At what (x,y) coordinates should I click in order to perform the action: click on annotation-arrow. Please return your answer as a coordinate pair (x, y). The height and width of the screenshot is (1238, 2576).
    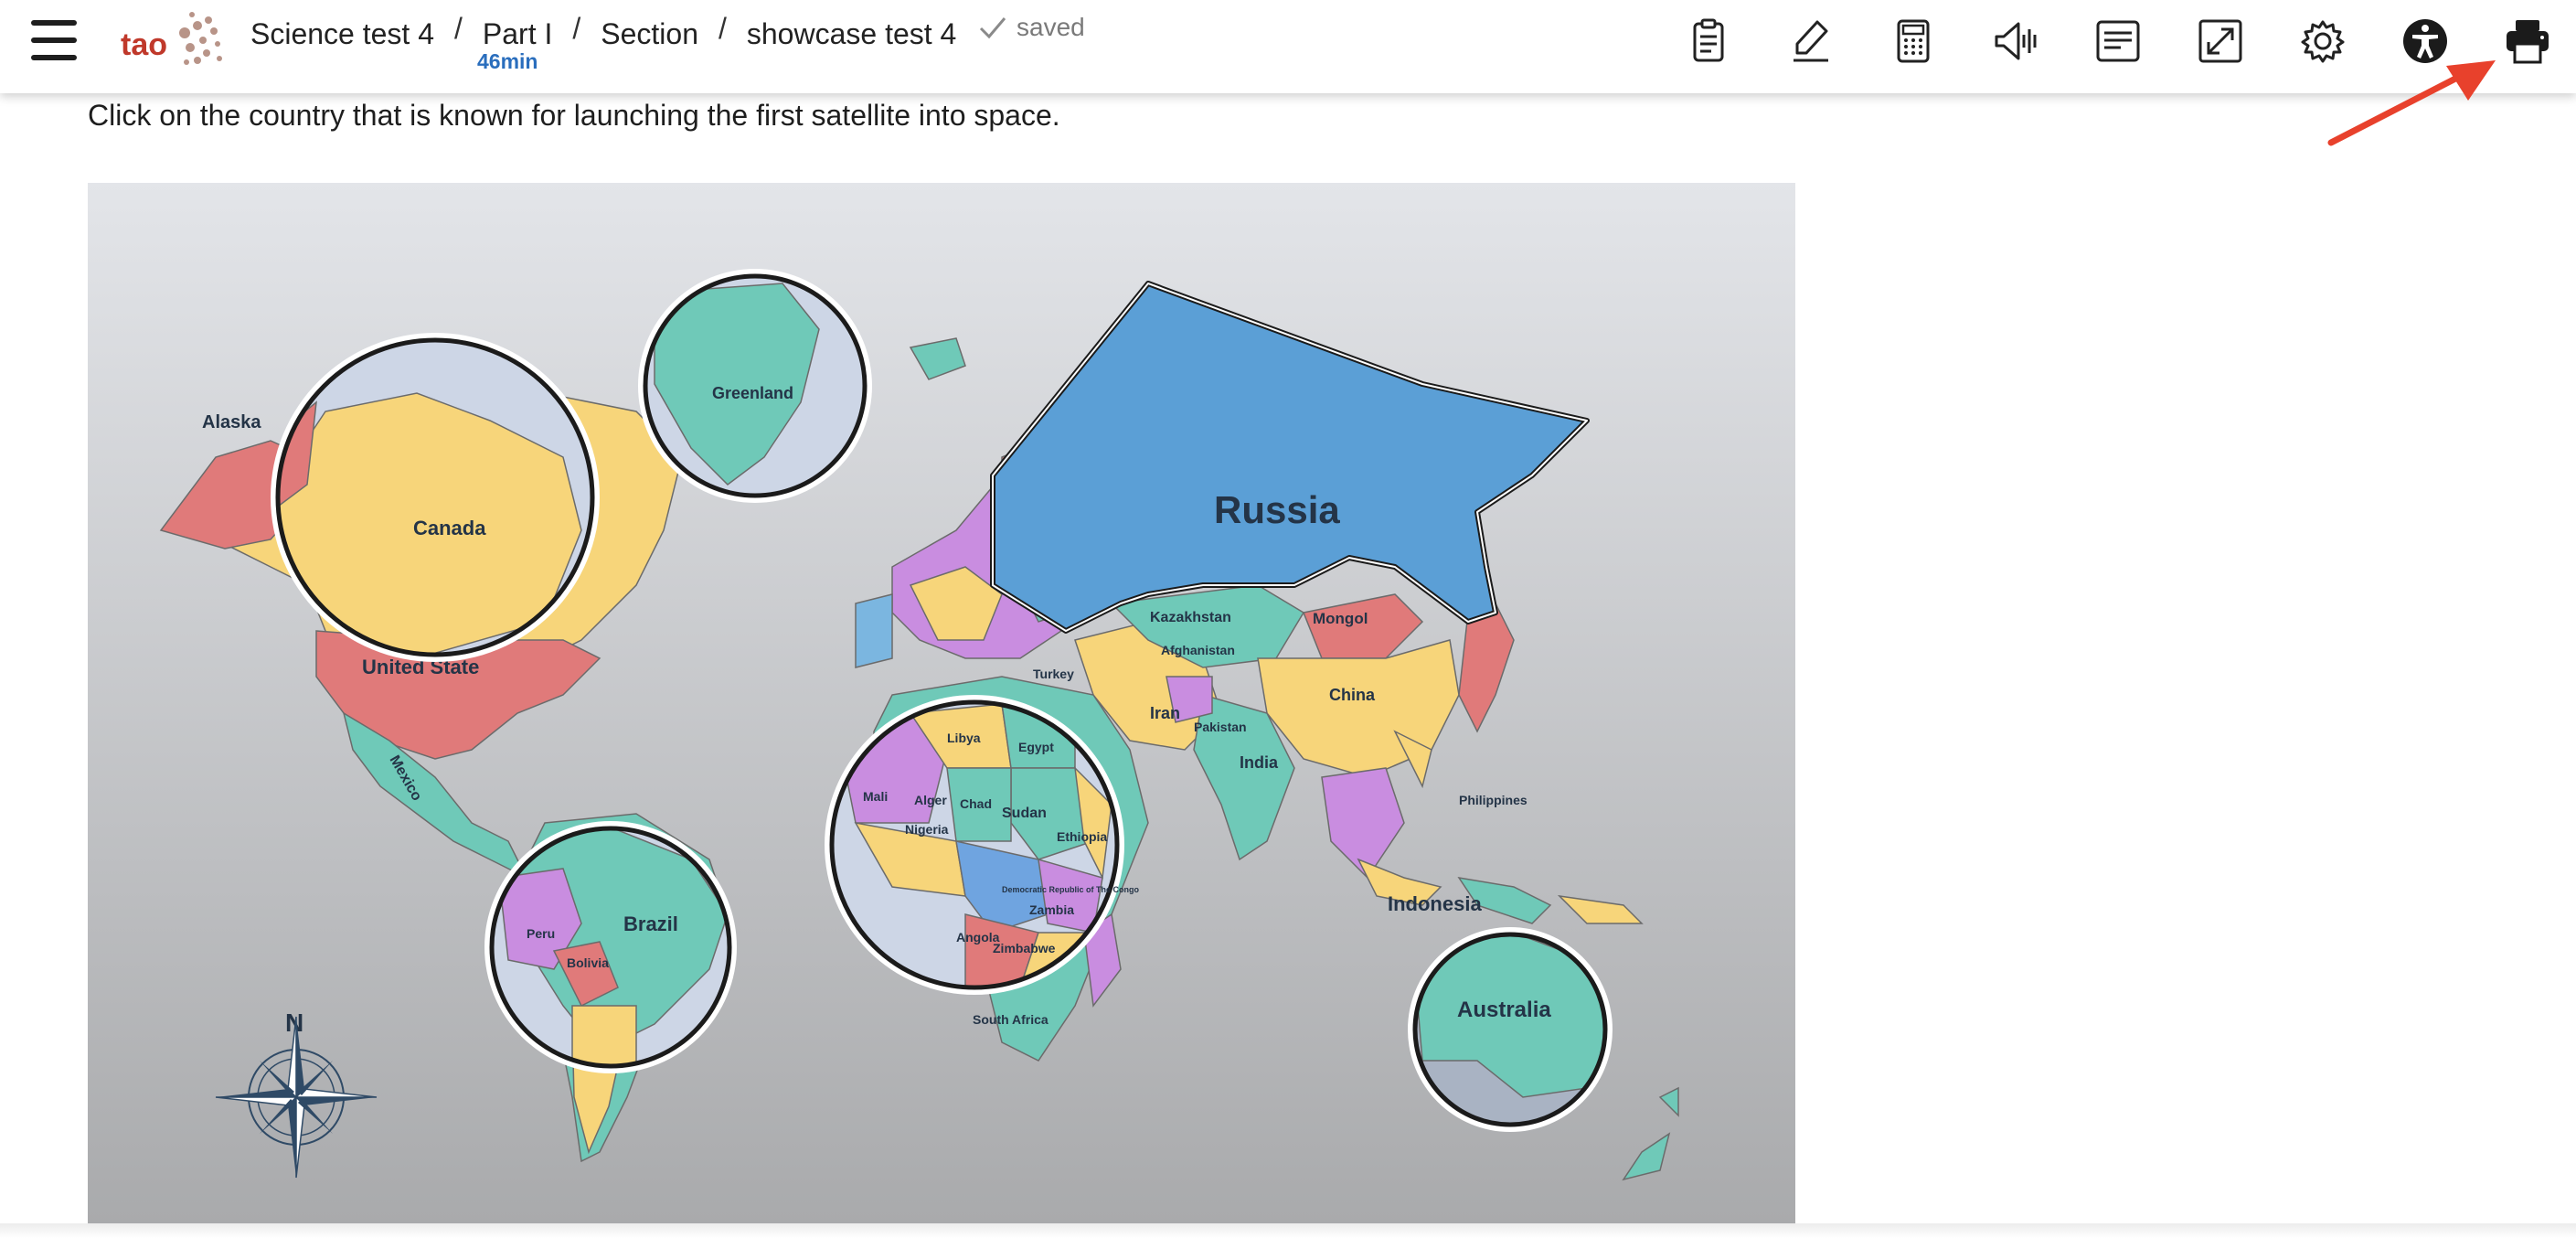
    Looking at the image, I should click on (2411, 103).